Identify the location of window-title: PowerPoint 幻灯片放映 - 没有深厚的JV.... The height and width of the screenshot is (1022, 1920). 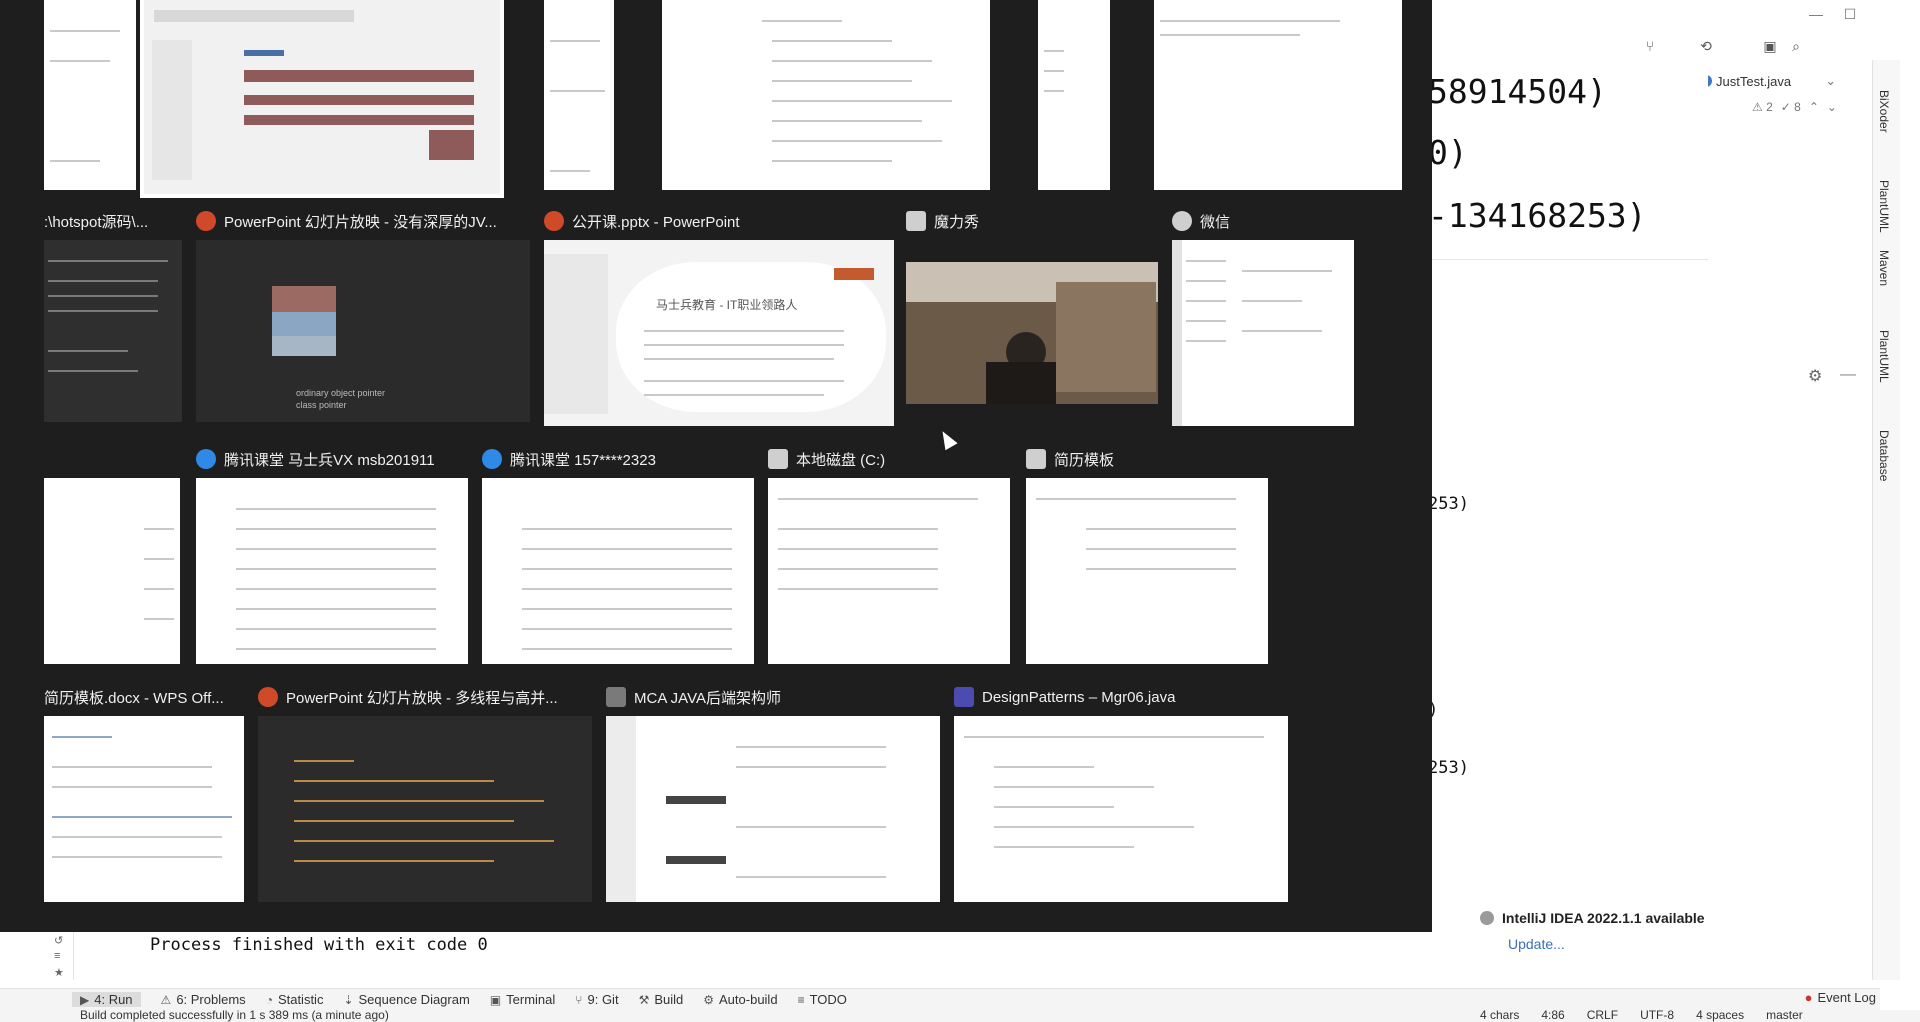
(360, 222).